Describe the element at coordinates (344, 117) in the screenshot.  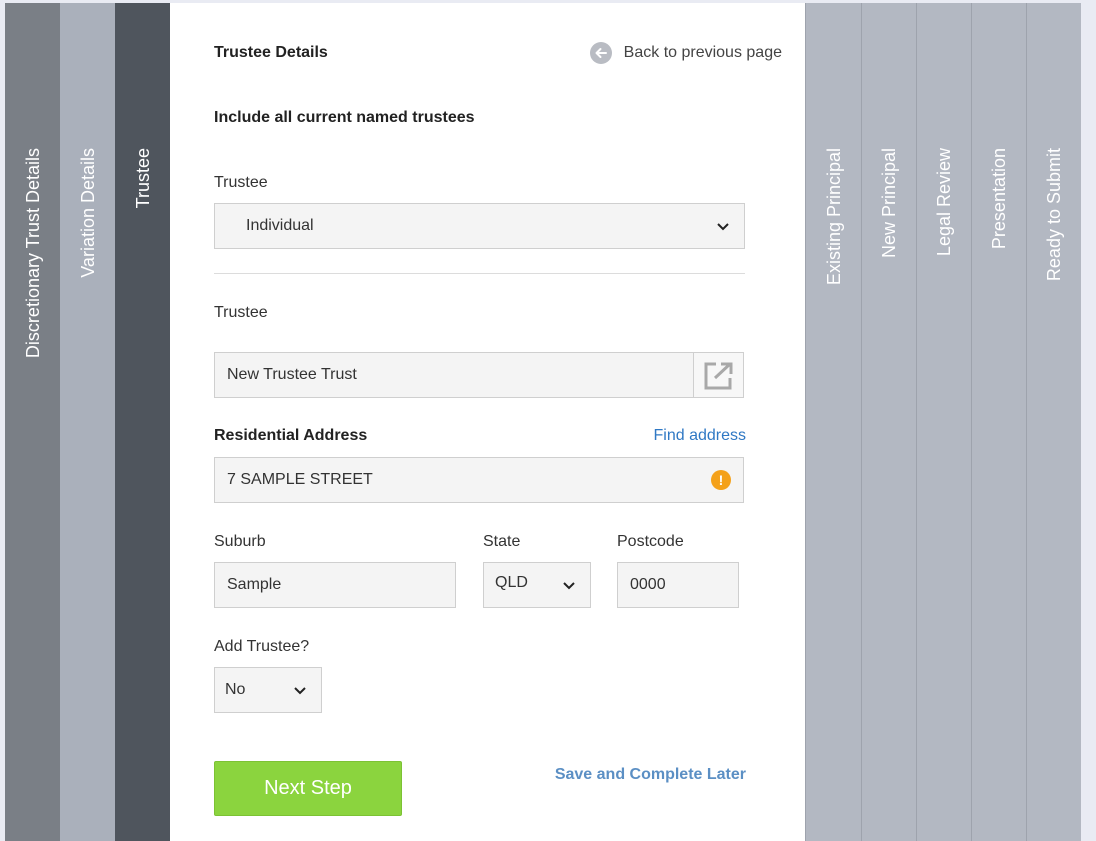
I see `form-subtitle: Include all current named trustees` at that location.